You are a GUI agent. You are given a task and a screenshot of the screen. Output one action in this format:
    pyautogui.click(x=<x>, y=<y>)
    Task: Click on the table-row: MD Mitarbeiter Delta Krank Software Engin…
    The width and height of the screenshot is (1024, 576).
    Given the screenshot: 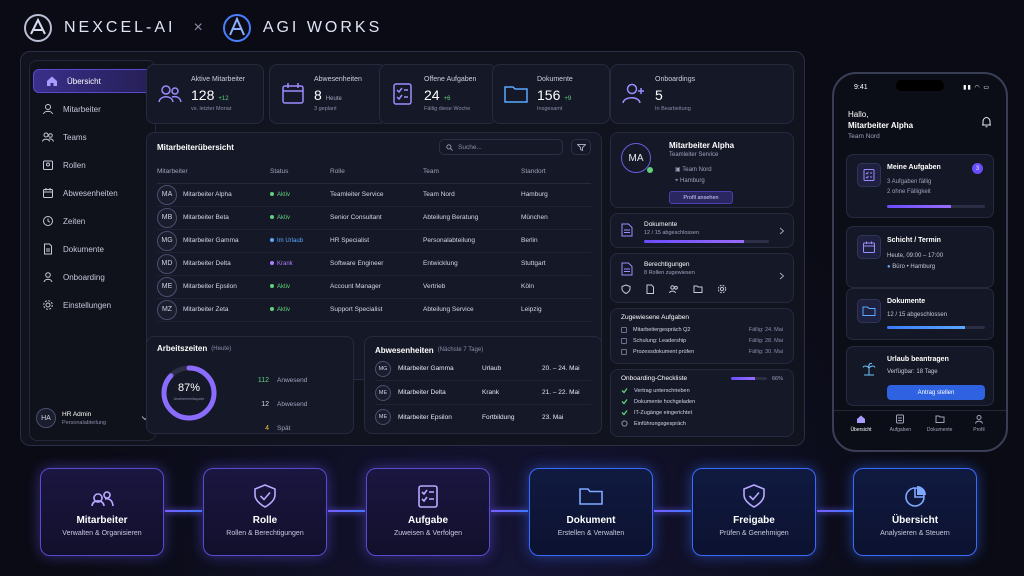 What is the action you would take?
    pyautogui.click(x=374, y=264)
    